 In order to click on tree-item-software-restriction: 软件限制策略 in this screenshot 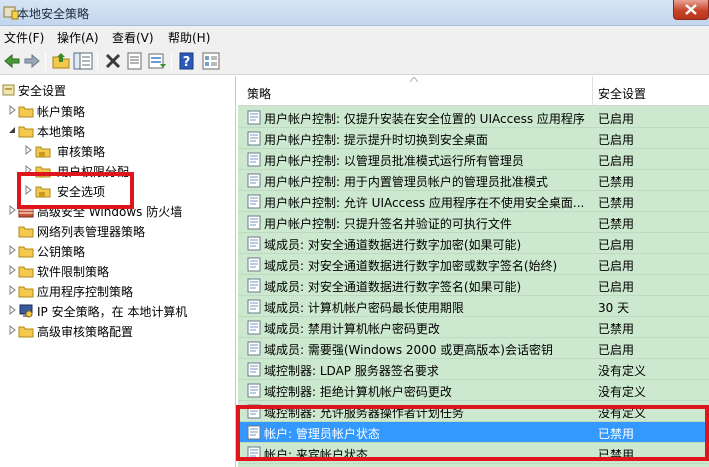, I will do `click(118, 271)`.